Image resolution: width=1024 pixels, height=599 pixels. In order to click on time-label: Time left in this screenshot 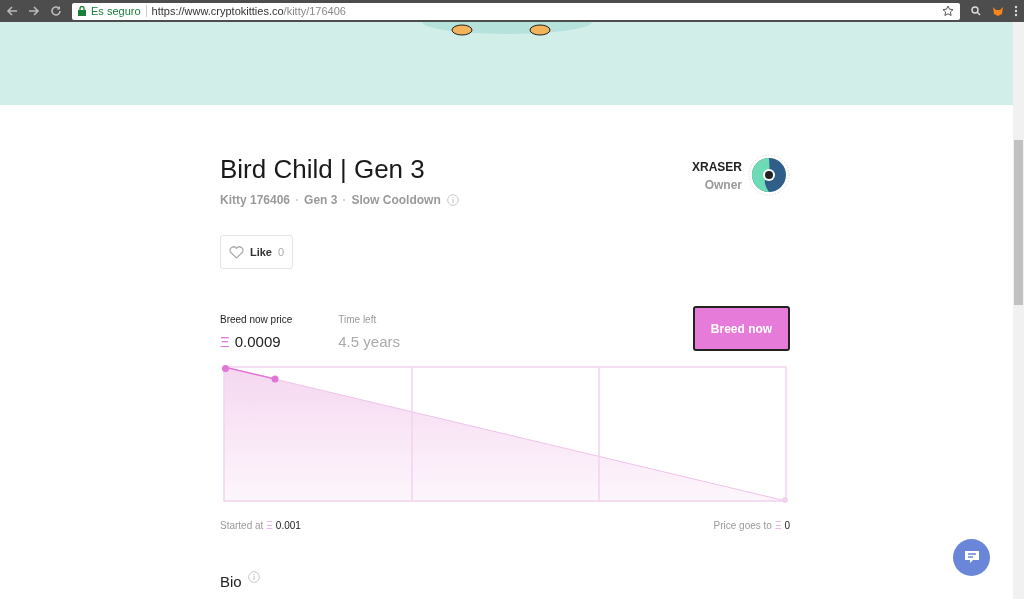, I will do `click(358, 320)`.